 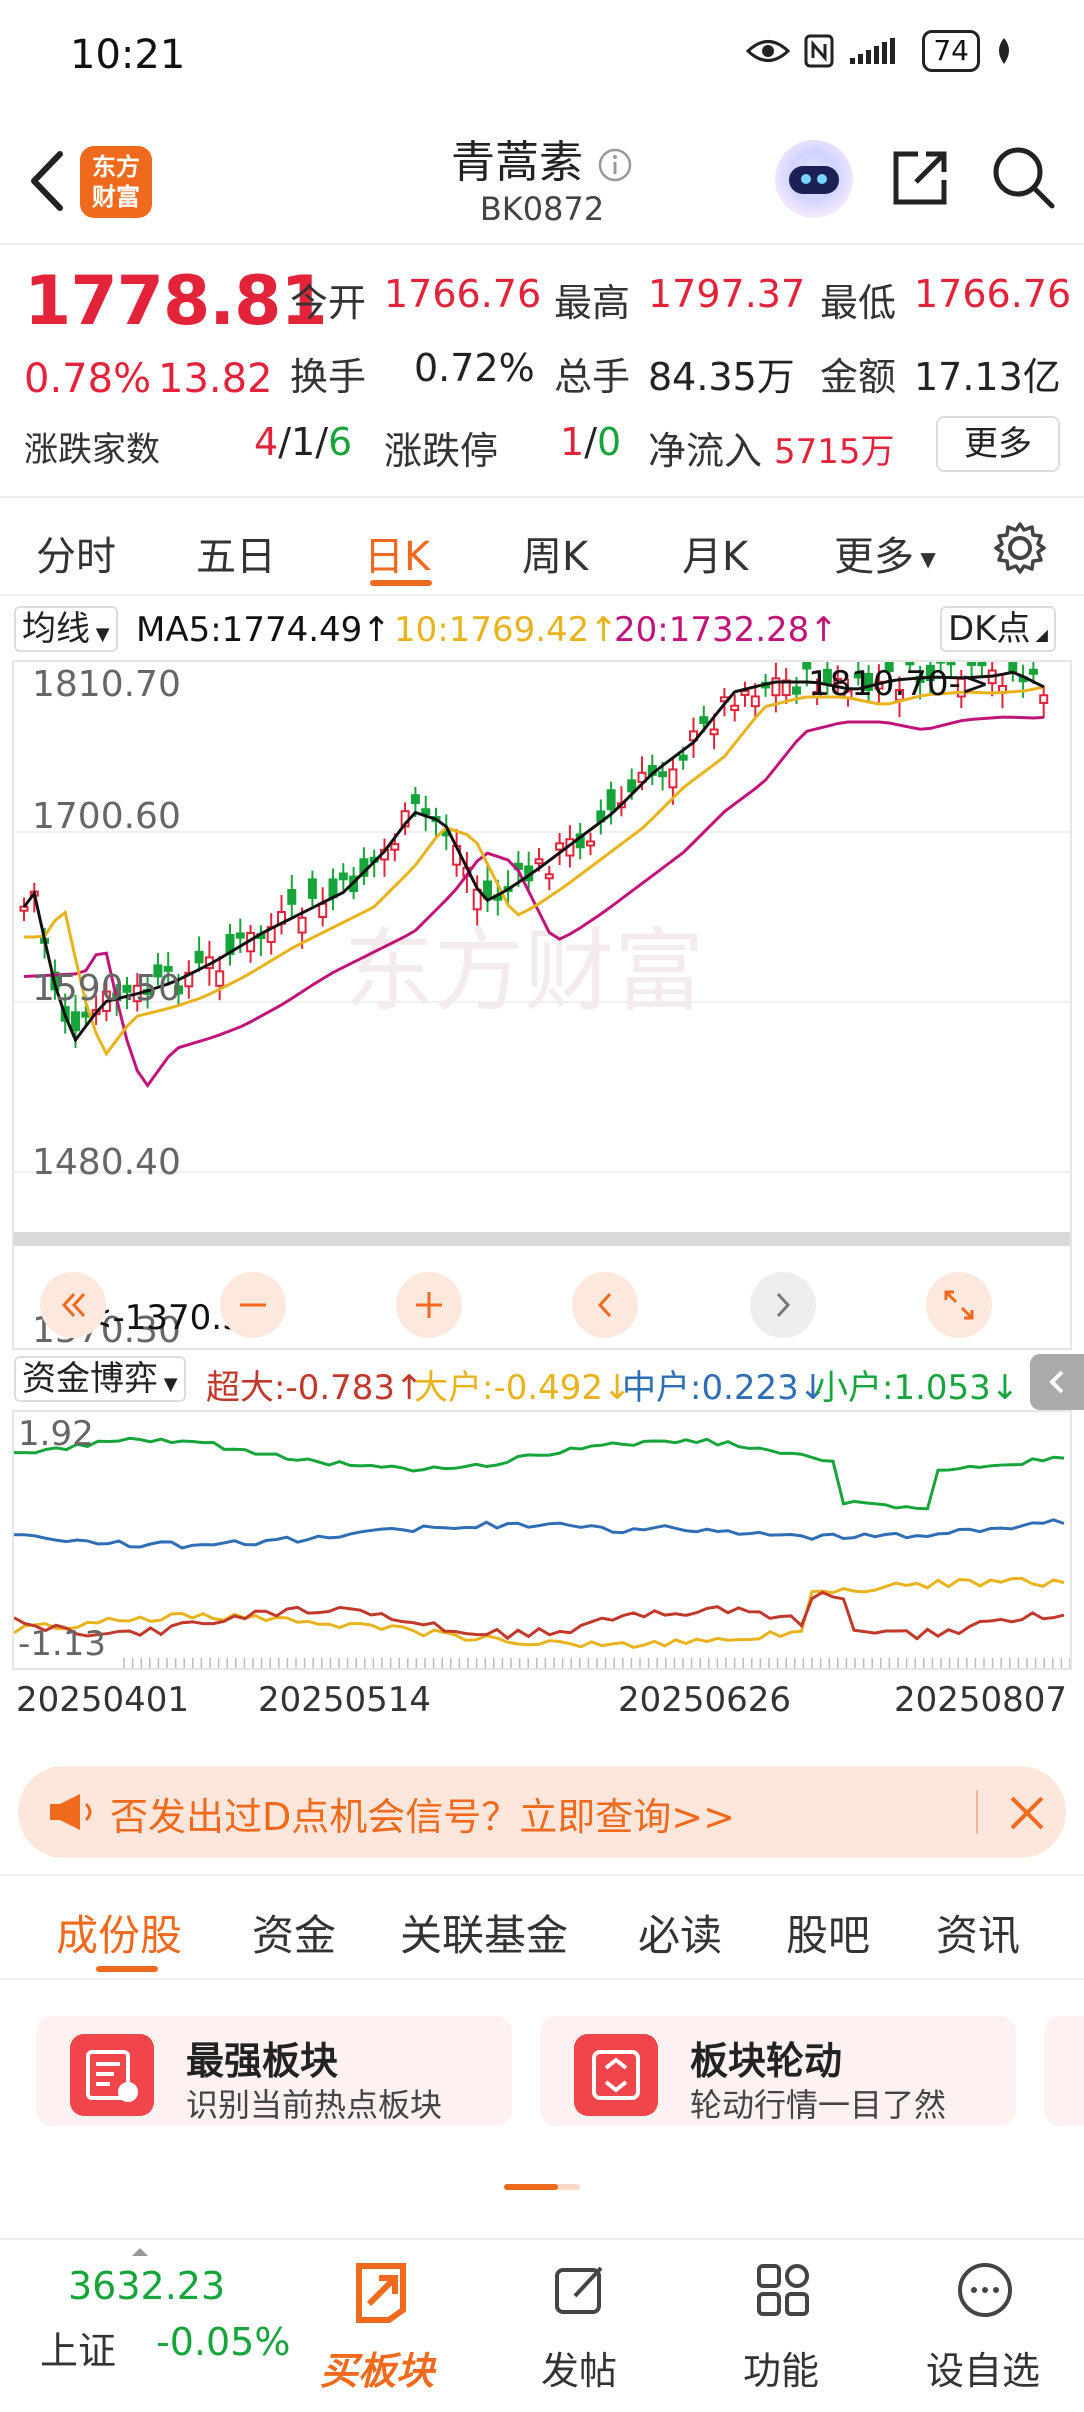 I want to click on leaf-icon, so click(x=1004, y=51).